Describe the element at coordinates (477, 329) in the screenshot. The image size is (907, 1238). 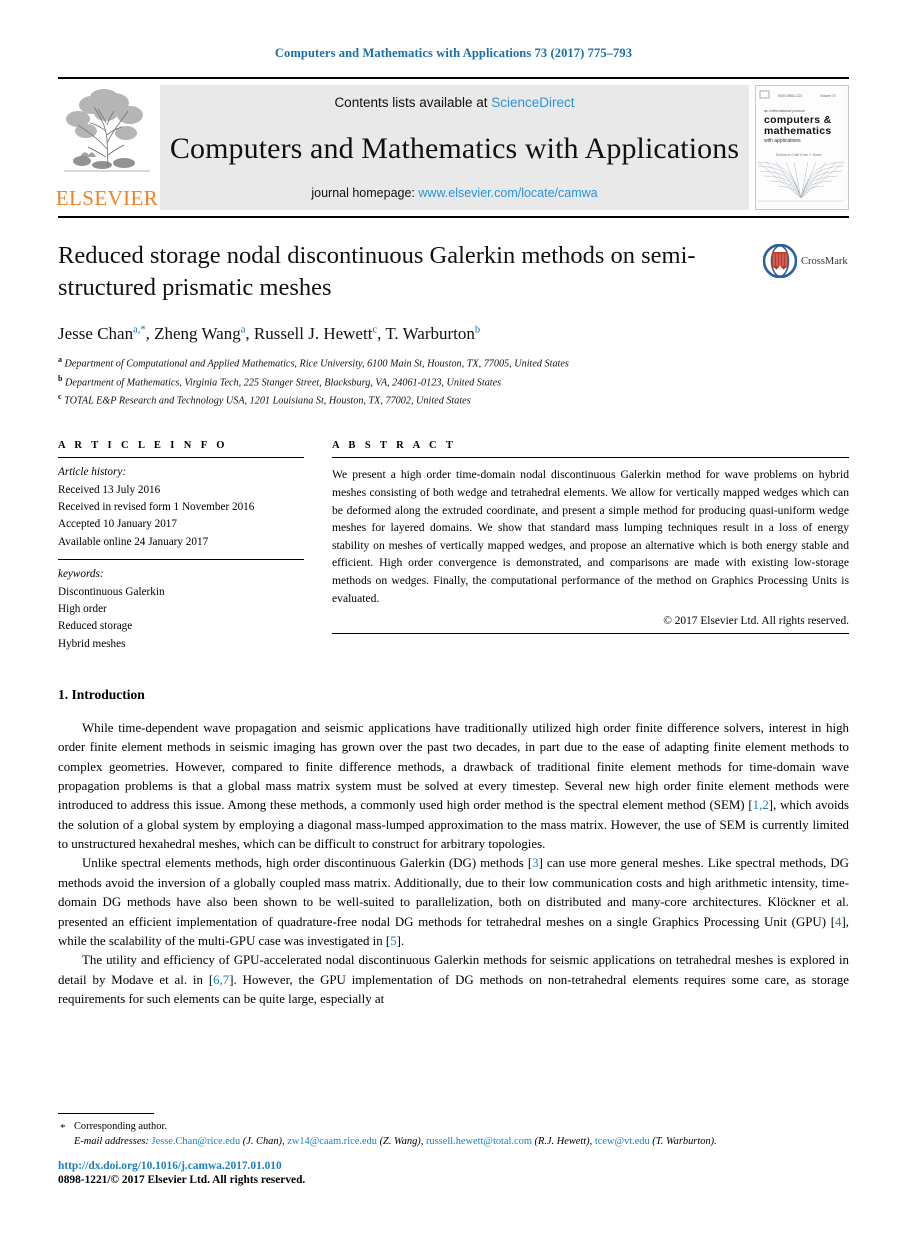
I see `author-affil-mark: b` at that location.